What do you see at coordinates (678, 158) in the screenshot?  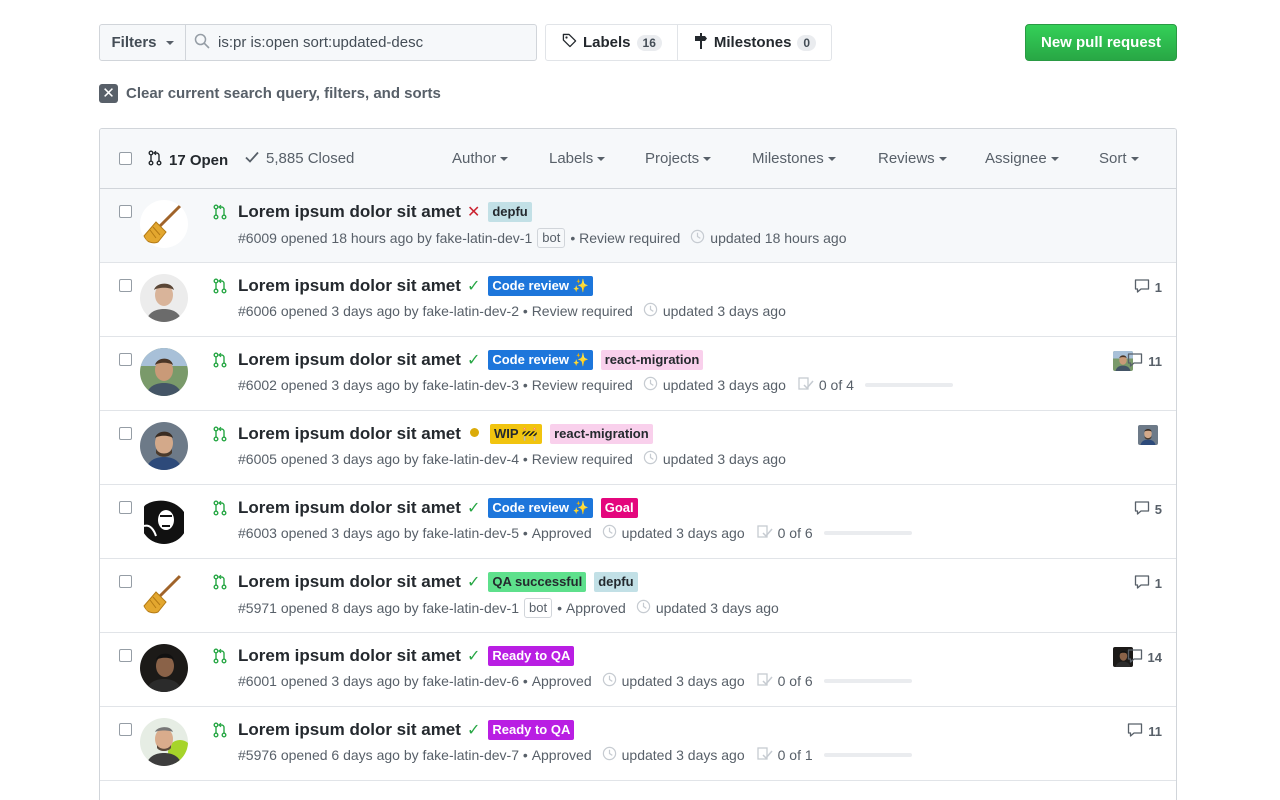 I see `projects-filter: Projects` at bounding box center [678, 158].